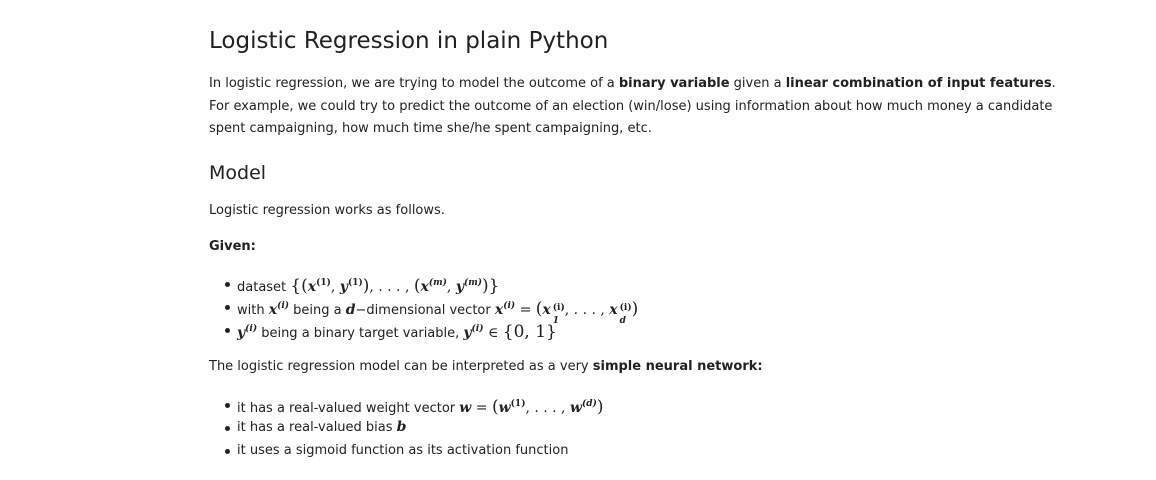 This screenshot has width=1156, height=480. Describe the element at coordinates (401, 427) in the screenshot. I see `bias-symbol: b` at that location.